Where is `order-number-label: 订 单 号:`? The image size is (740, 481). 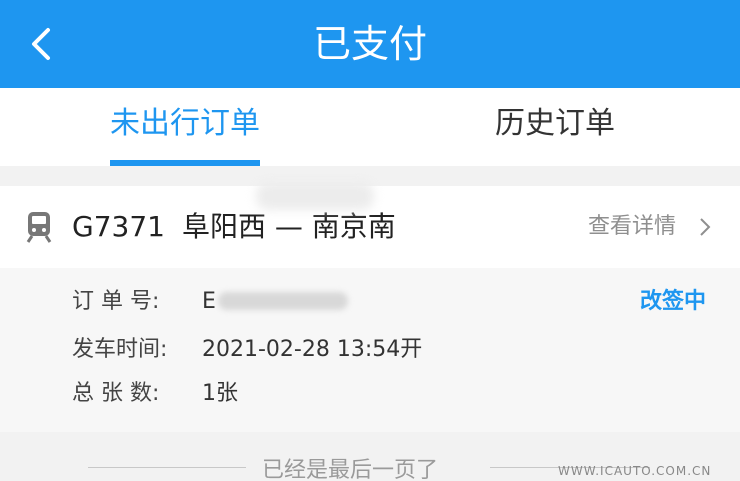
order-number-label: 订 单 号: is located at coordinates (116, 301).